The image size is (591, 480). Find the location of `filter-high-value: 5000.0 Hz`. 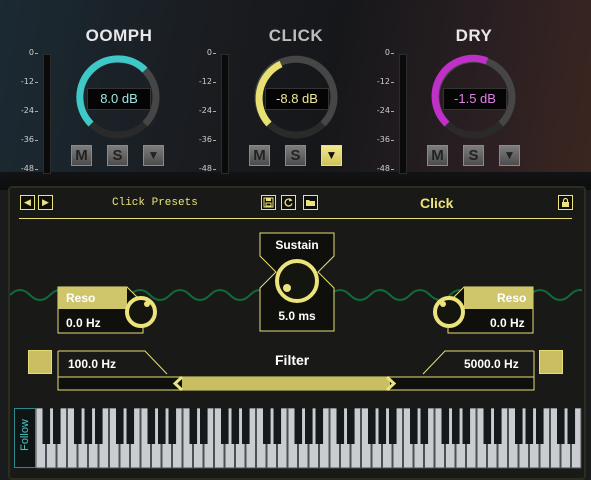

filter-high-value: 5000.0 Hz is located at coordinates (491, 364).